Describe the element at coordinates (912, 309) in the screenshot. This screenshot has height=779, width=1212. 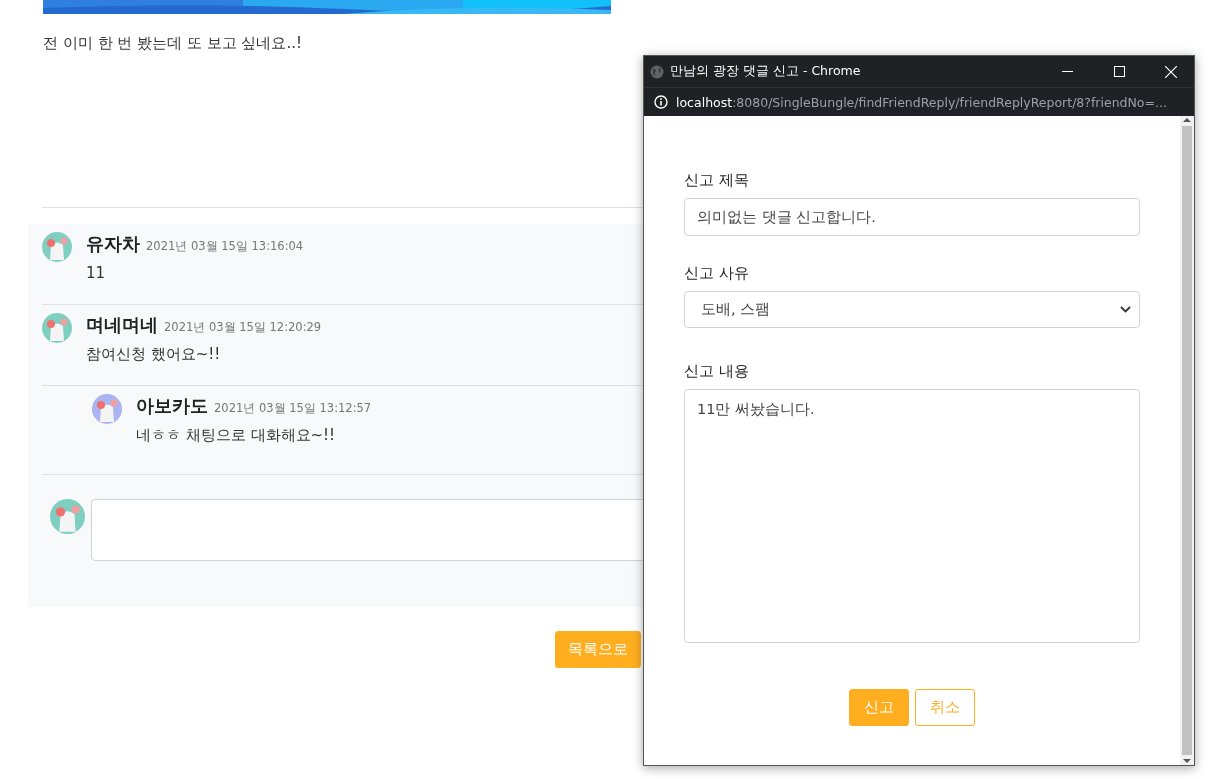
I see `reason-select: 도배, 스팸` at that location.